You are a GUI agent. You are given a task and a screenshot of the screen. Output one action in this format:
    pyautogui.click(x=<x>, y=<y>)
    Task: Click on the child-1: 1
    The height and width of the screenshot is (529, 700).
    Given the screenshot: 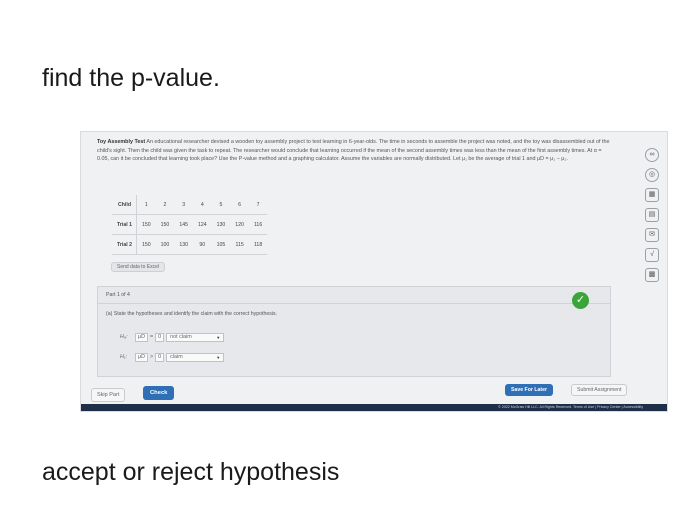 What is the action you would take?
    pyautogui.click(x=146, y=205)
    